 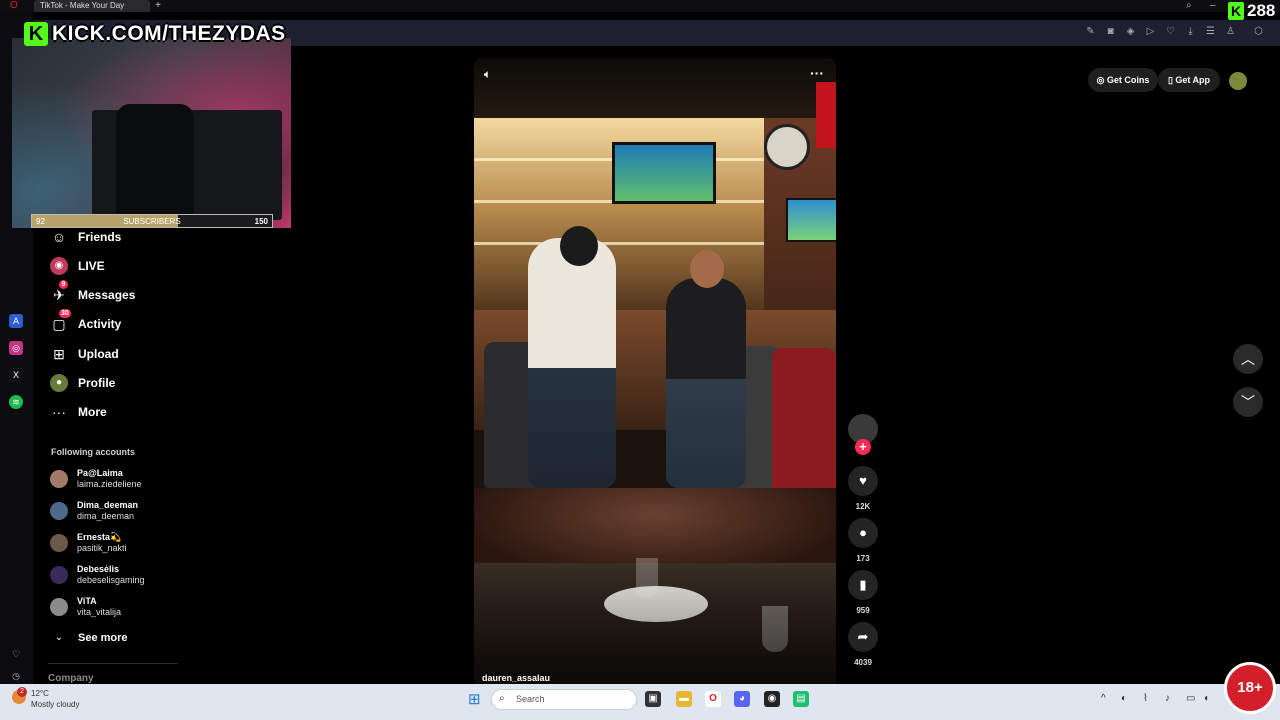 What do you see at coordinates (1210, 31) in the screenshot?
I see `menu-icon: ☰` at bounding box center [1210, 31].